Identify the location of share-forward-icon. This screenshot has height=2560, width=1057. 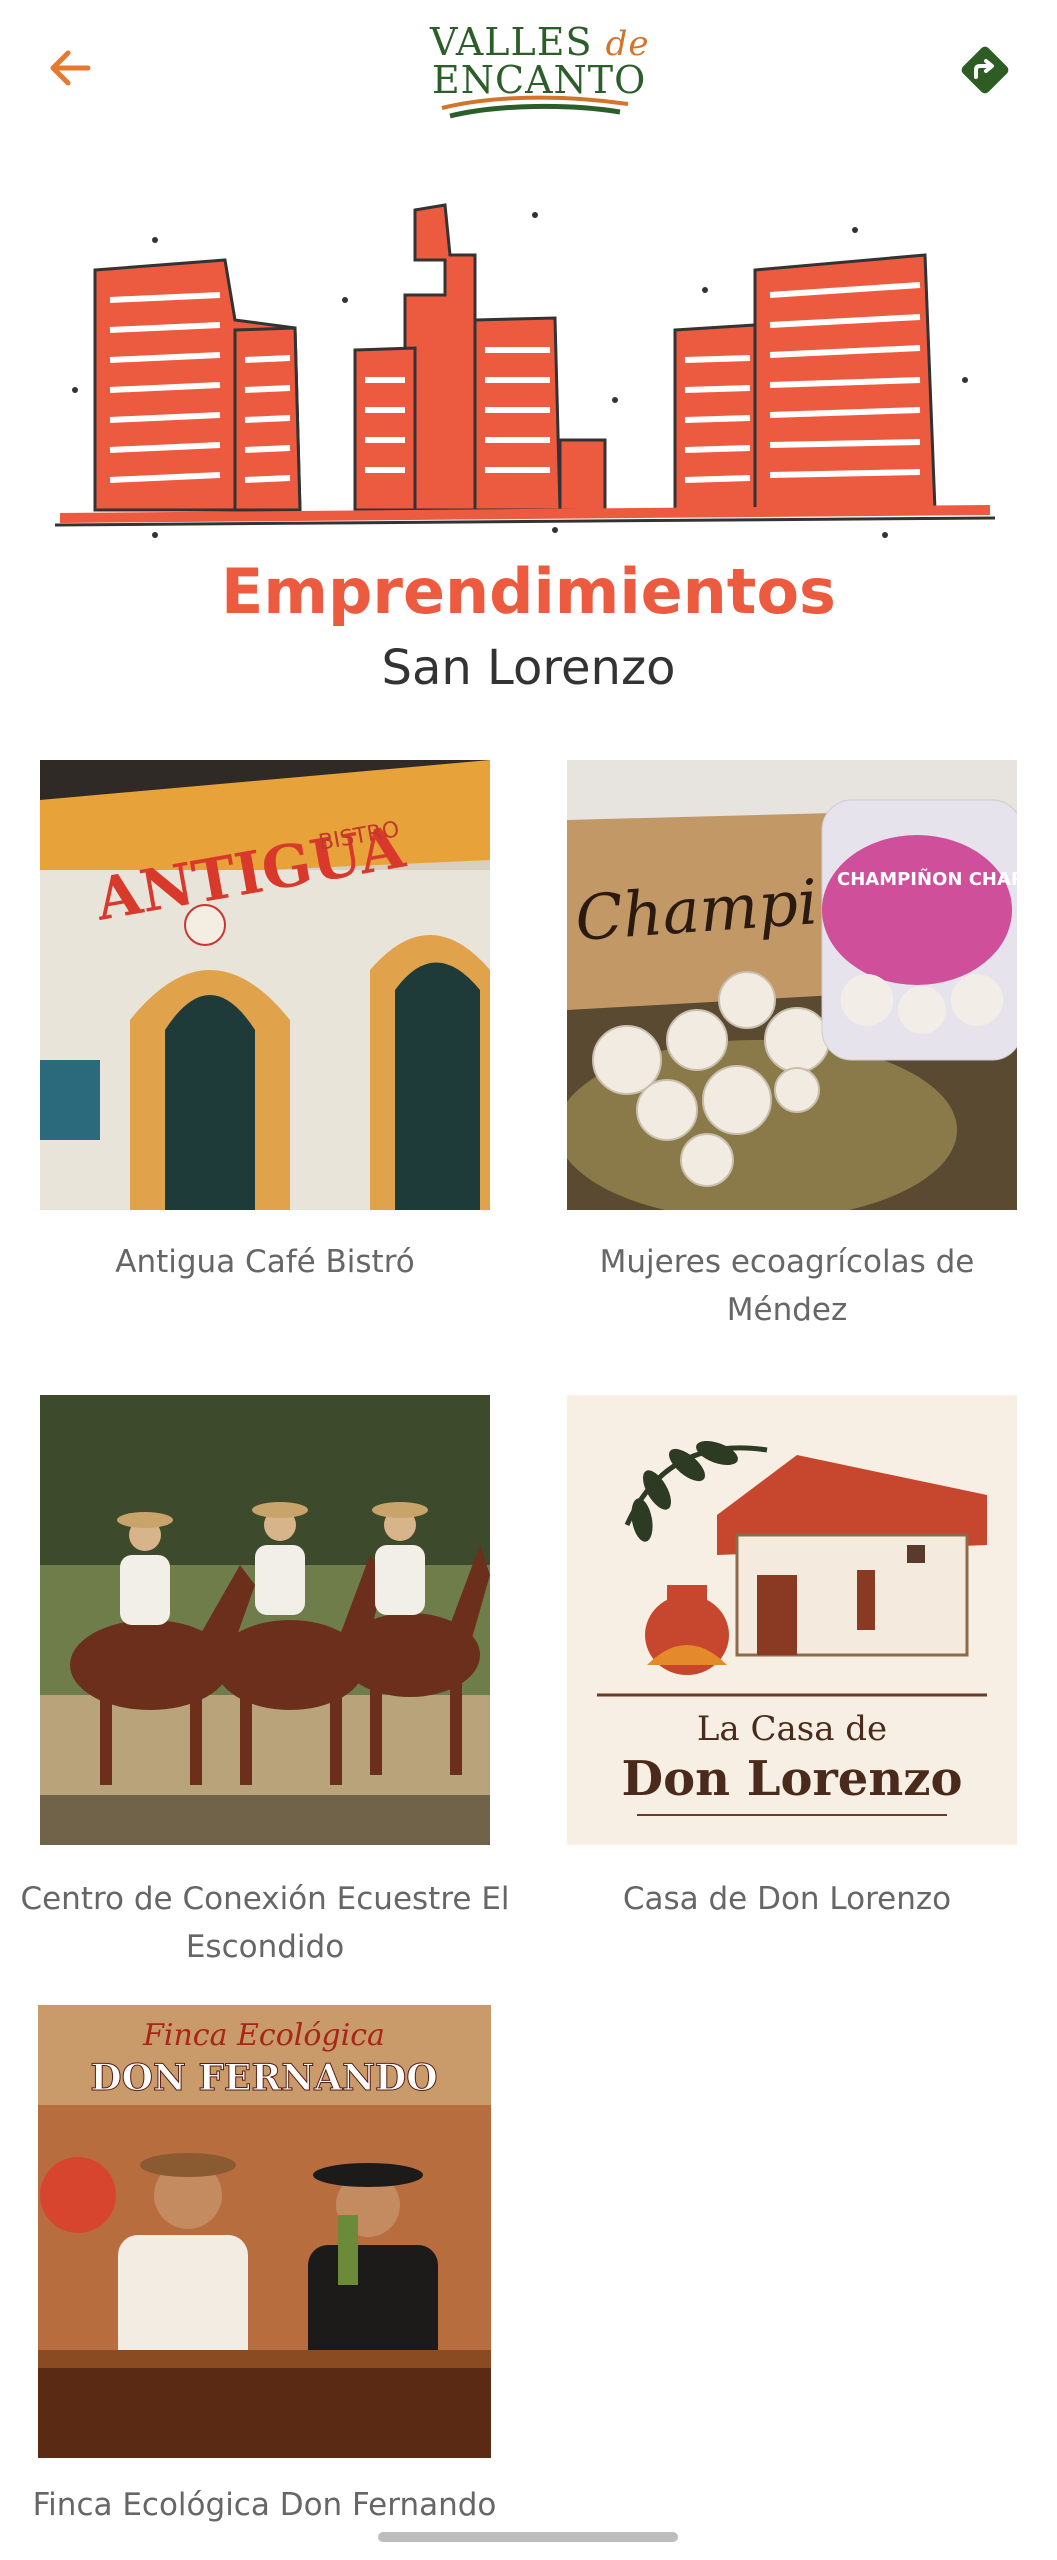
(985, 70).